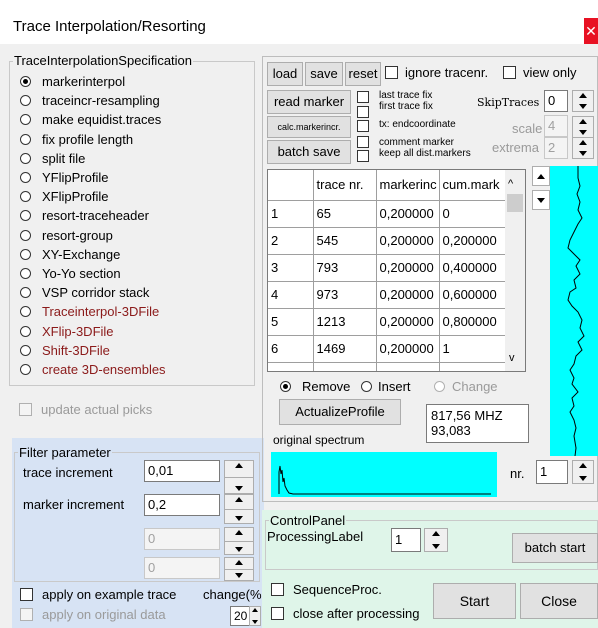  I want to click on spec-option-8: resort-group, so click(135, 236).